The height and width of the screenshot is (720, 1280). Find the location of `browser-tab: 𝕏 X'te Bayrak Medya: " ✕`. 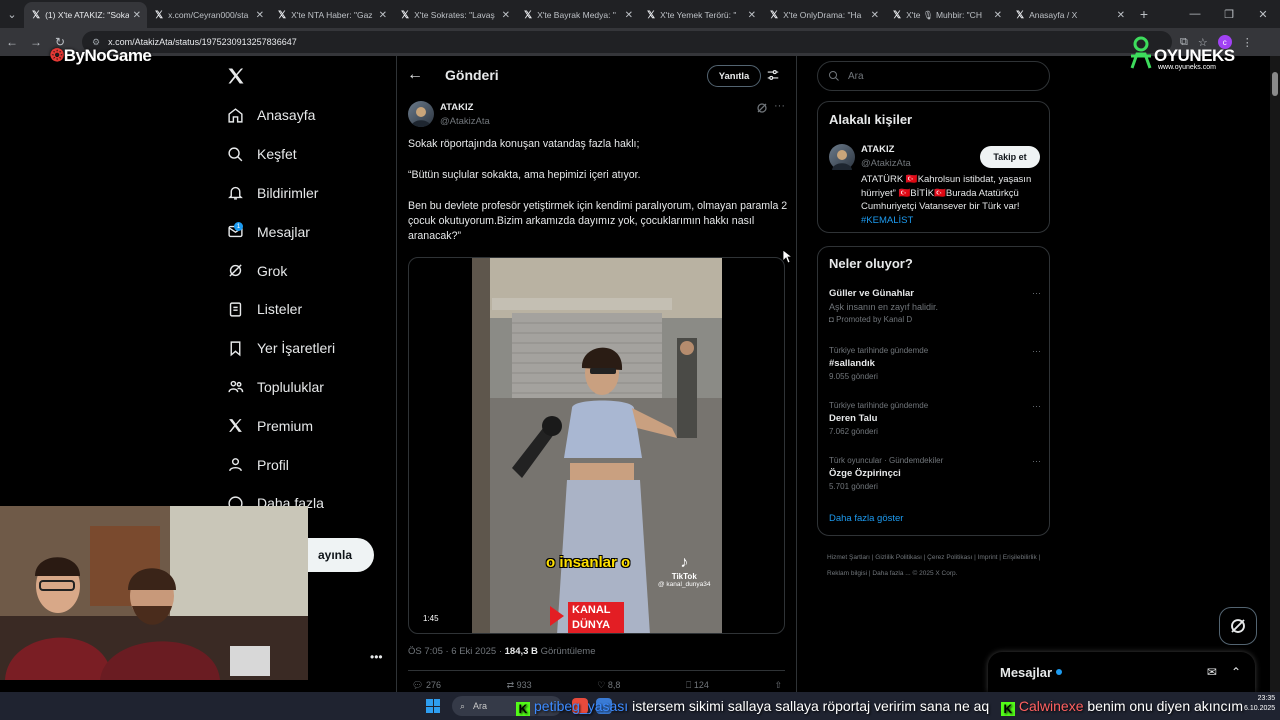

browser-tab: 𝕏 X'te Bayrak Medya: " ✕ is located at coordinates (577, 15).